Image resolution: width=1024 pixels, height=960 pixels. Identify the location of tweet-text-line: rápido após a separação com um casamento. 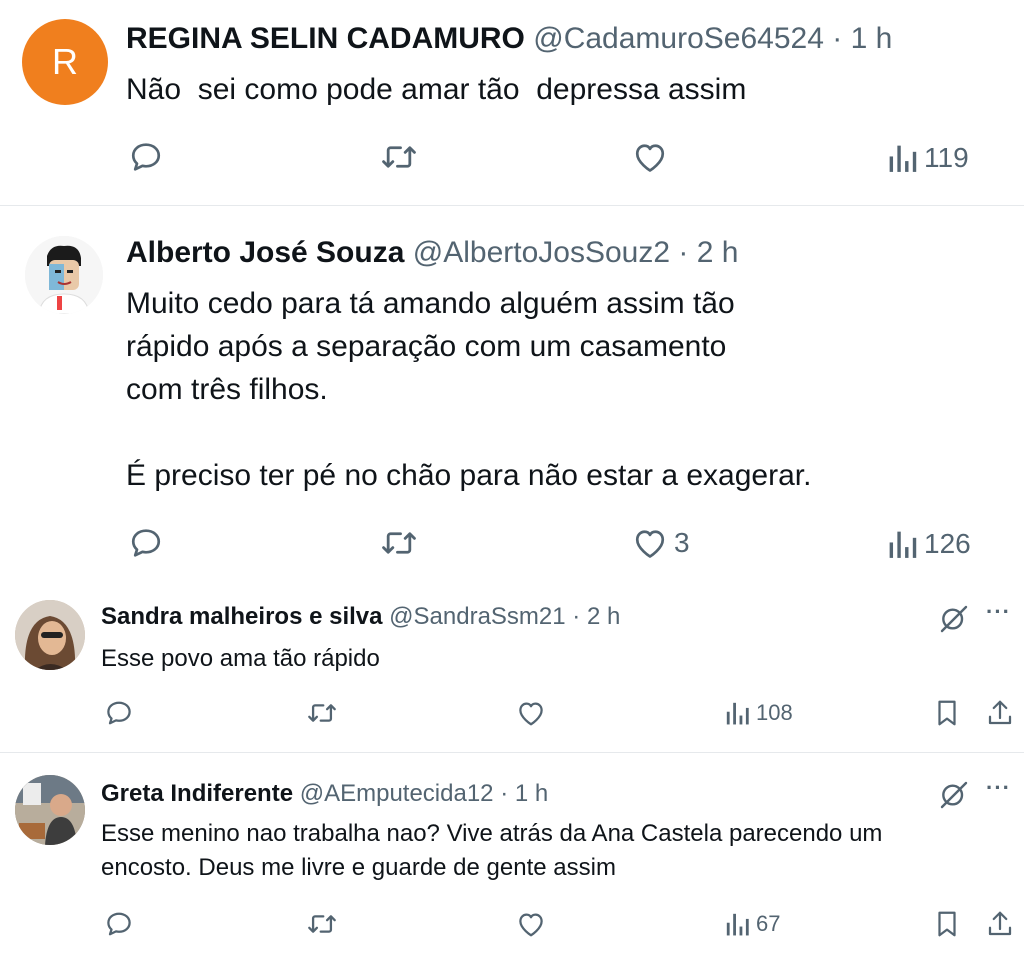
(426, 346).